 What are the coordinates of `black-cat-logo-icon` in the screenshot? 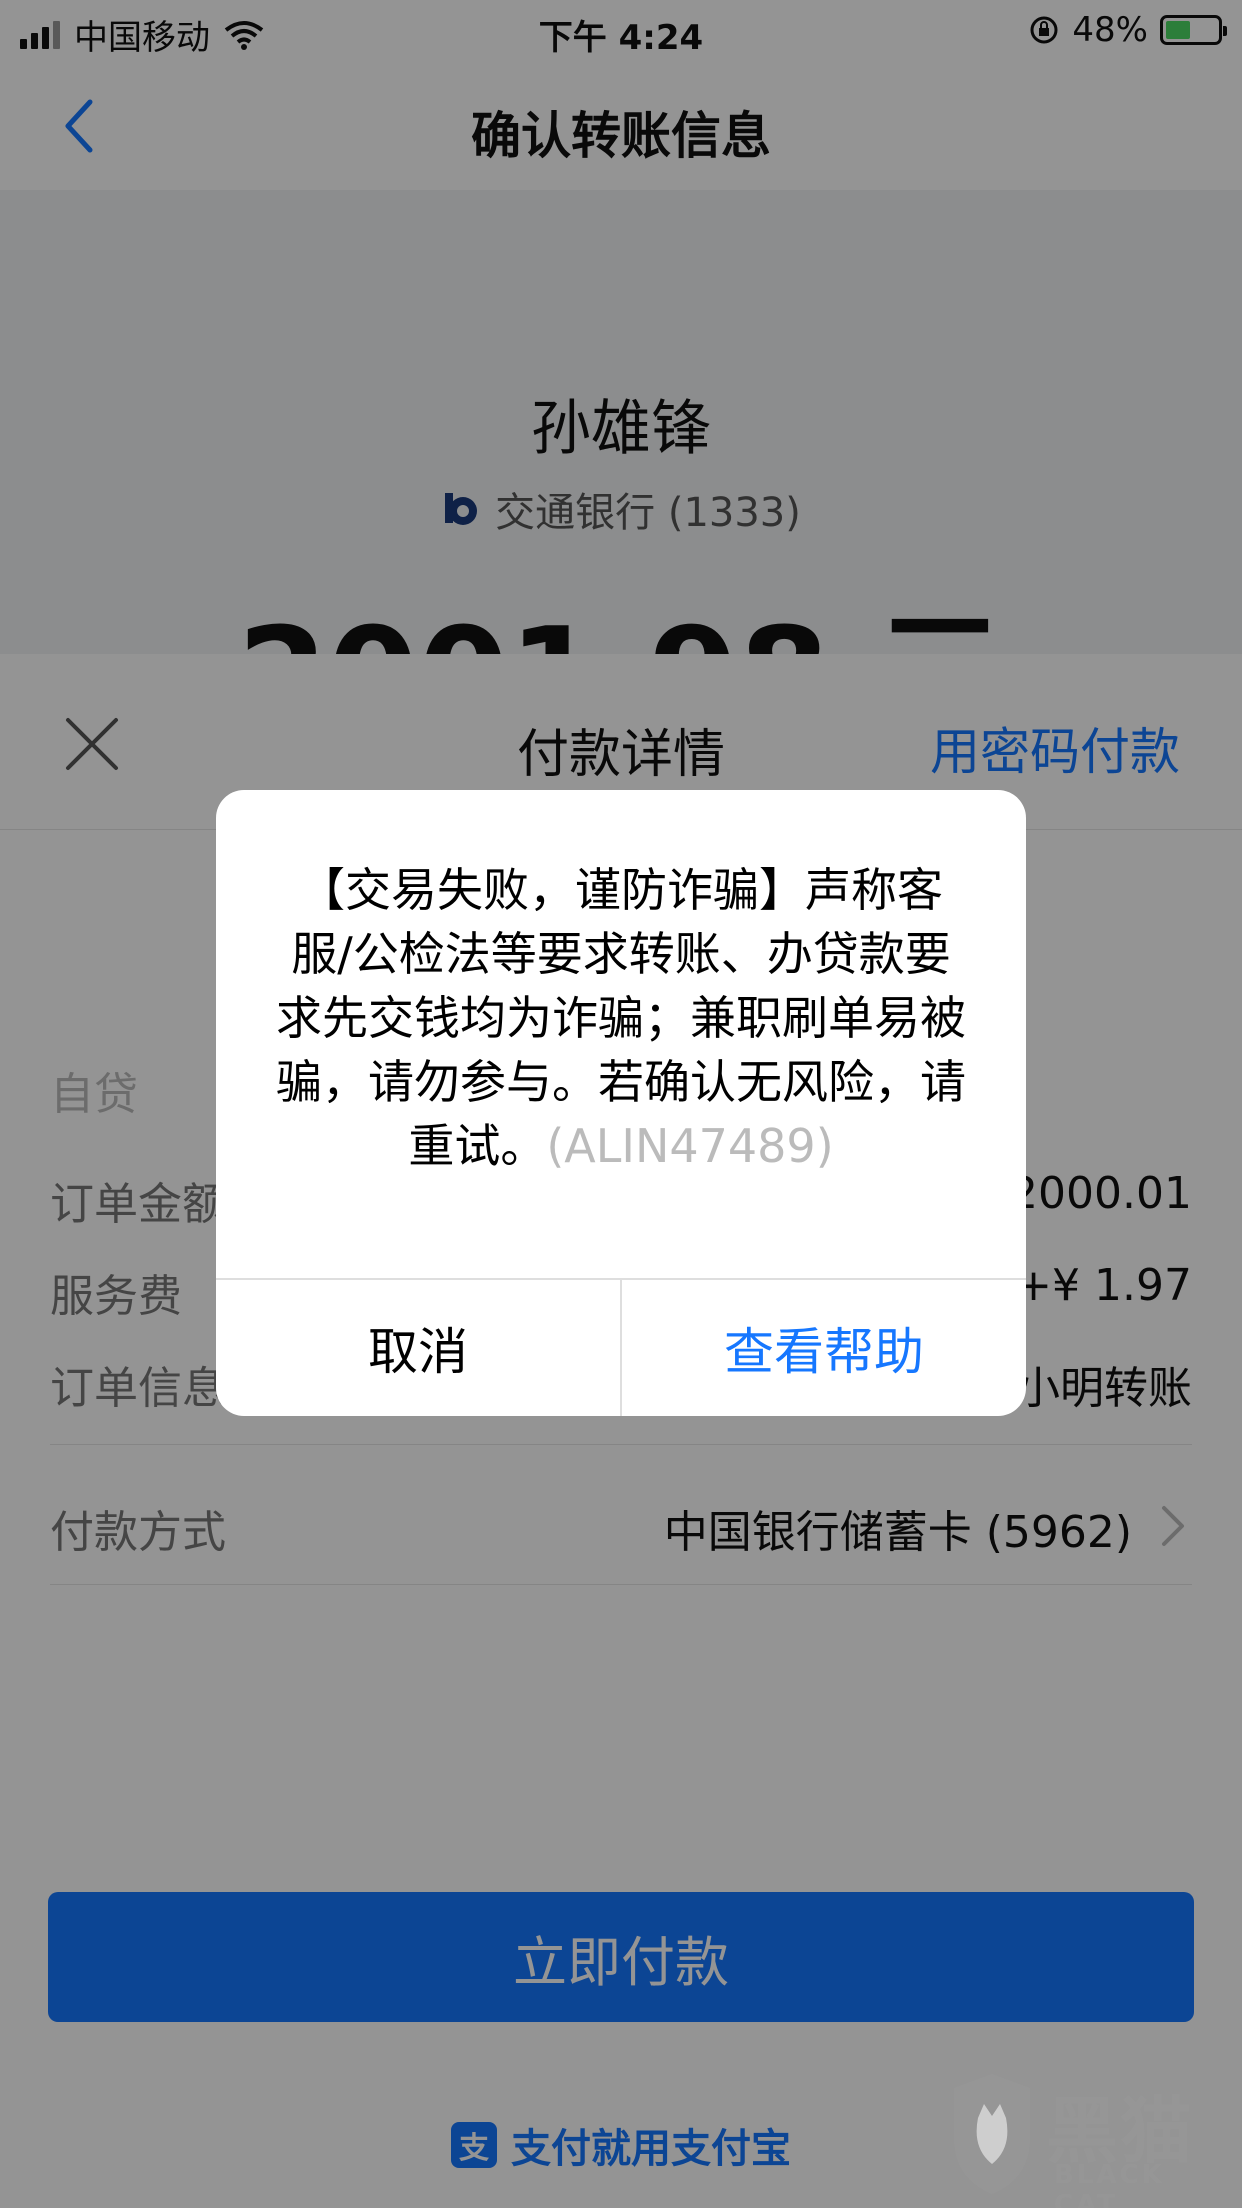 It's located at (992, 2134).